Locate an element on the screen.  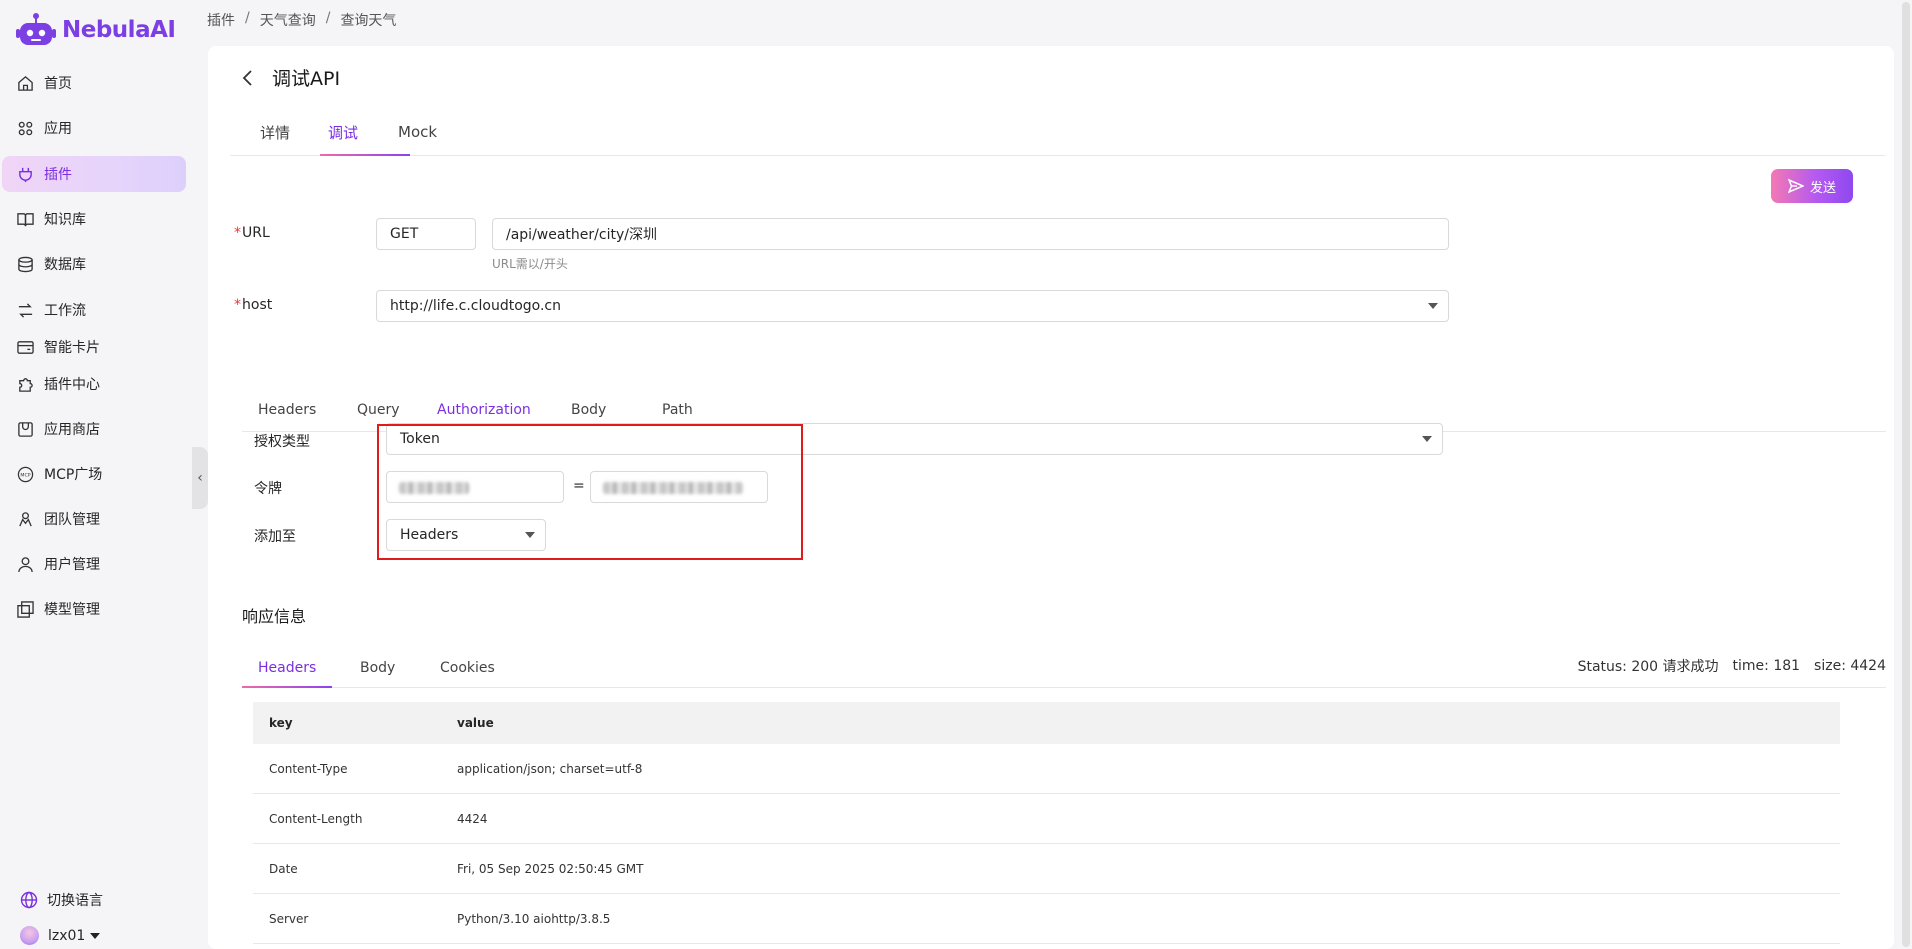
page-header: 调试API is located at coordinates (289, 77).